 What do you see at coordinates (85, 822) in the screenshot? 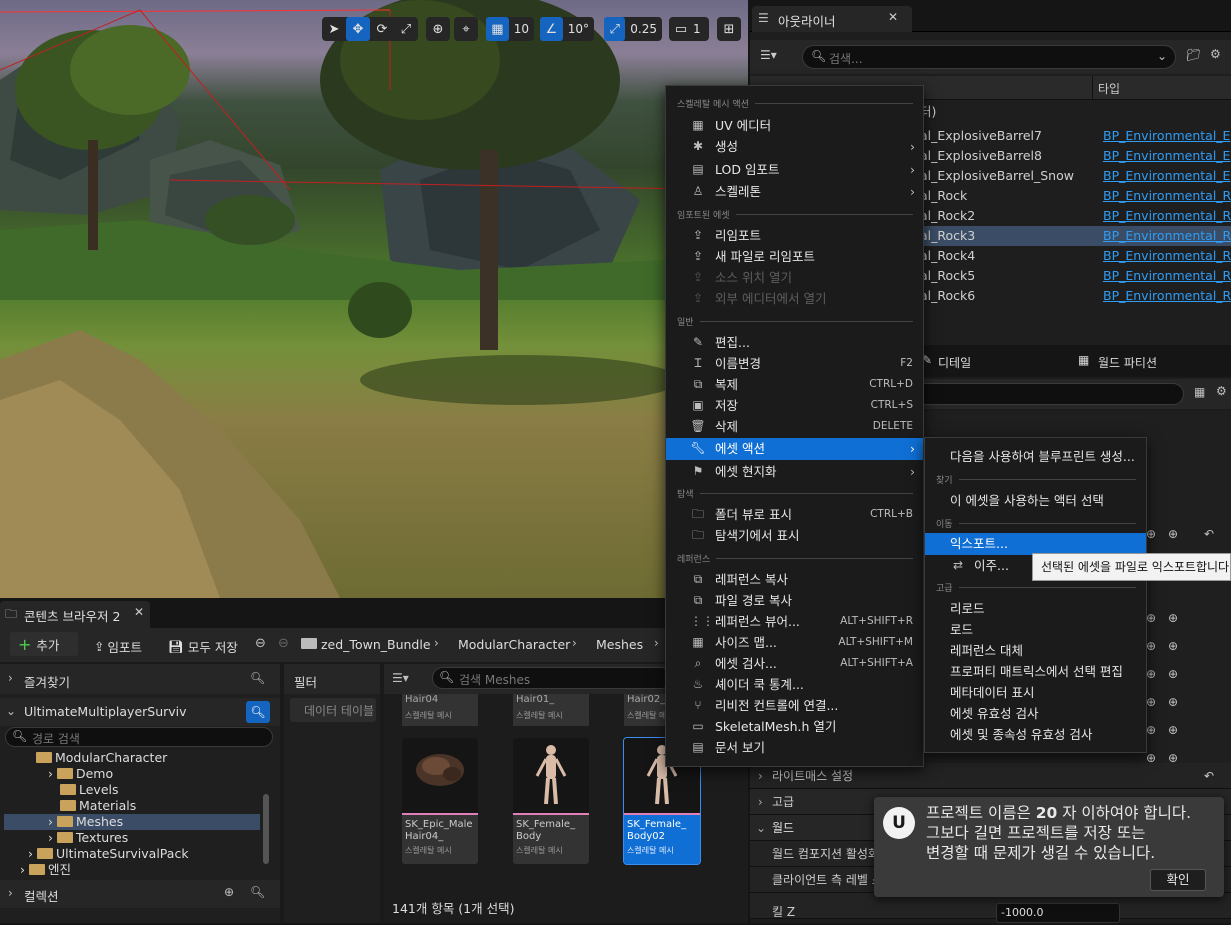
I see `tree-item-meshes: › Meshes` at bounding box center [85, 822].